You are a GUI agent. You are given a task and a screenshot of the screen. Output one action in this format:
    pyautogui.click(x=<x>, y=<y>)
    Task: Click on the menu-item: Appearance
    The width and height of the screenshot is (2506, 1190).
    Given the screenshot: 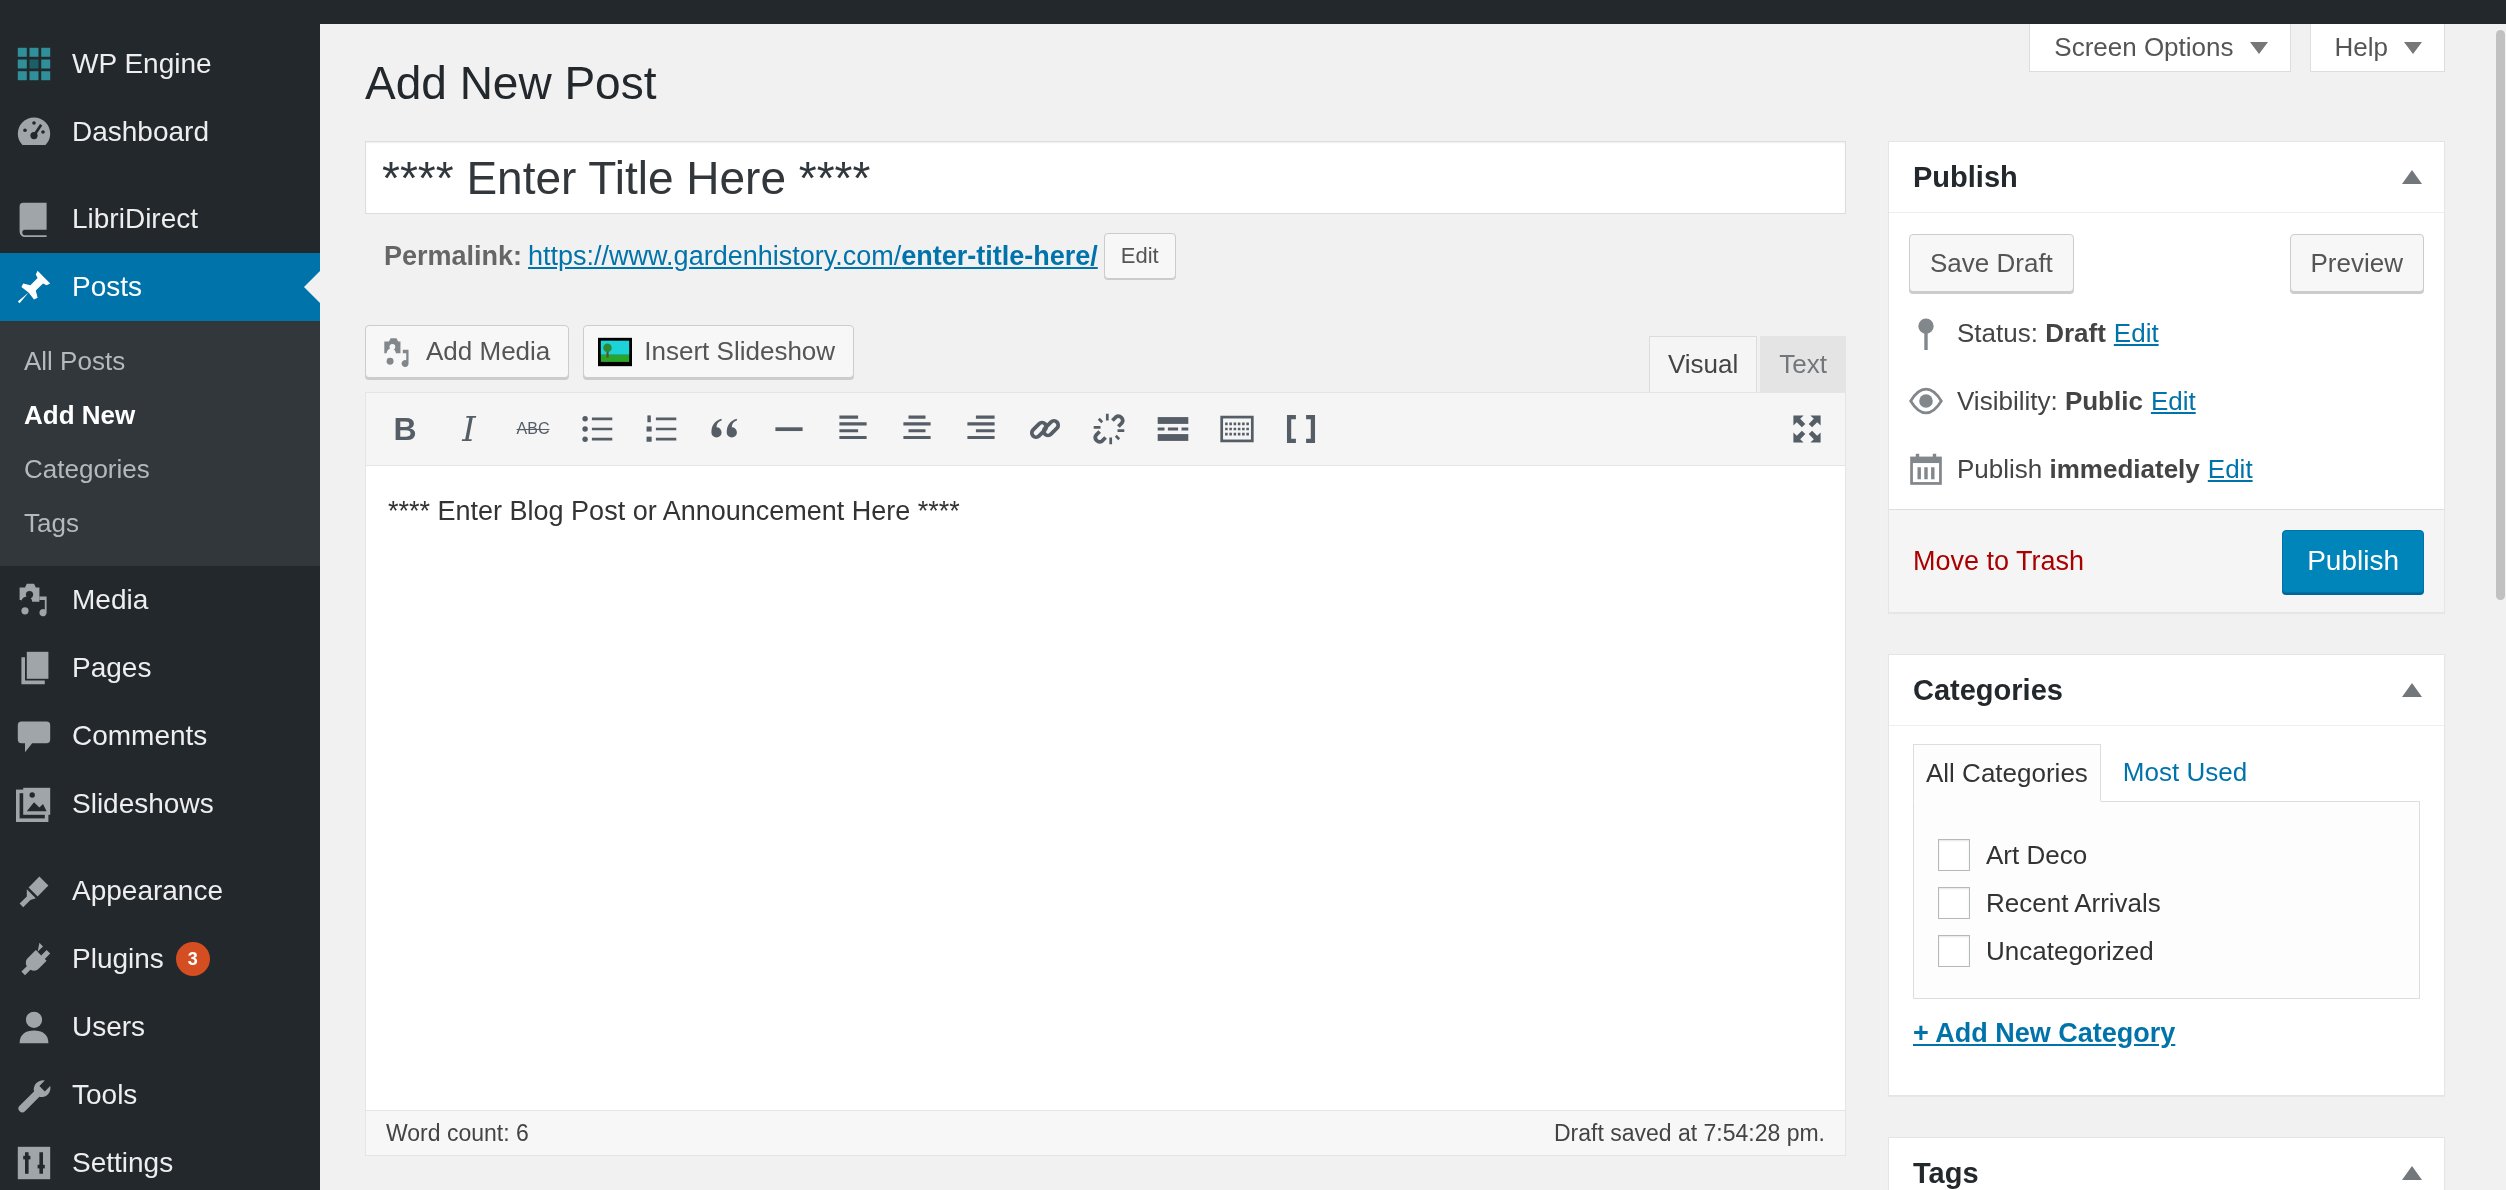 What is the action you would take?
    pyautogui.click(x=160, y=891)
    